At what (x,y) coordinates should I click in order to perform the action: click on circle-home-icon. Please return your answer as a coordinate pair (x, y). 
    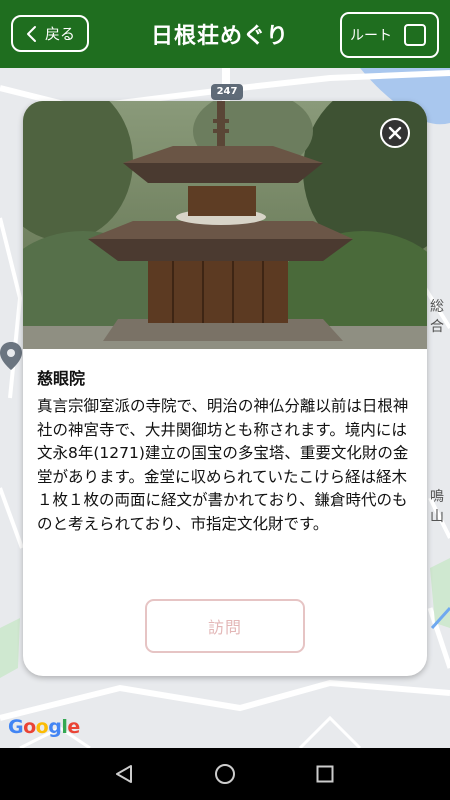
    Looking at the image, I should click on (225, 774).